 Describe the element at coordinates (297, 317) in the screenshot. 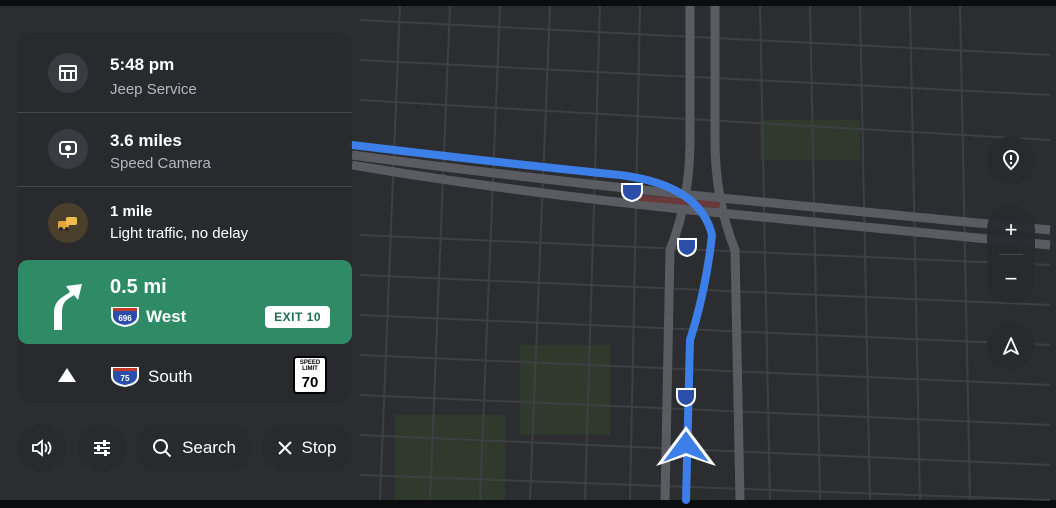

I see `exit-badge: EXIT 10` at that location.